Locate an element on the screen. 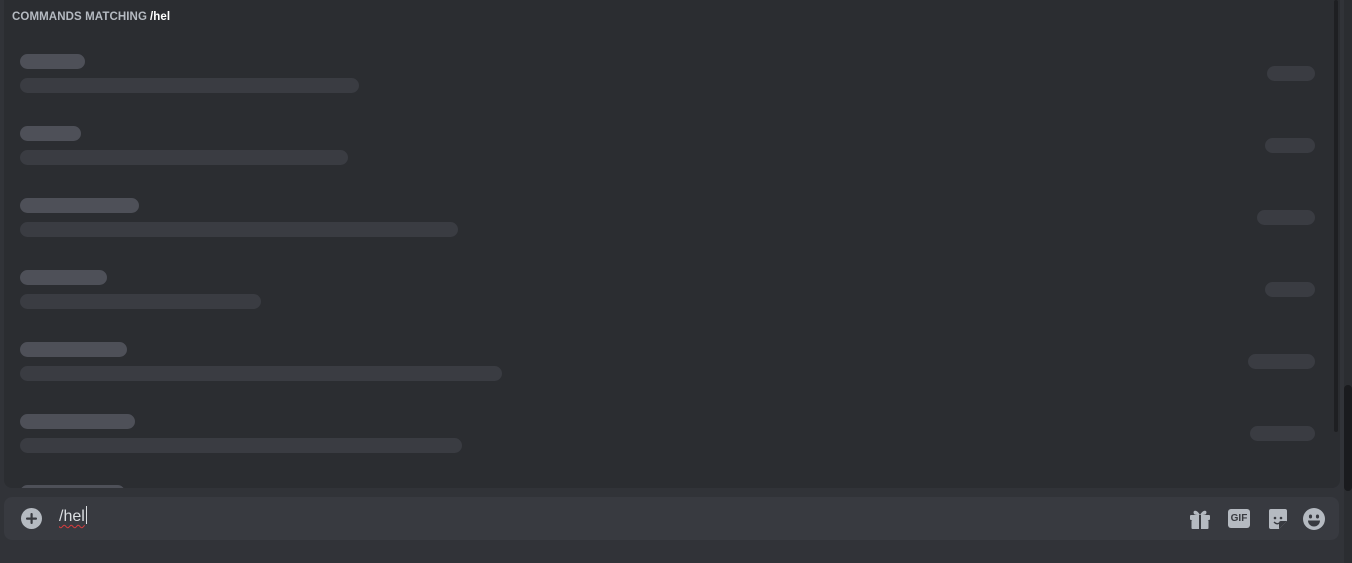 The image size is (1352, 563). attach-button is located at coordinates (31, 518).